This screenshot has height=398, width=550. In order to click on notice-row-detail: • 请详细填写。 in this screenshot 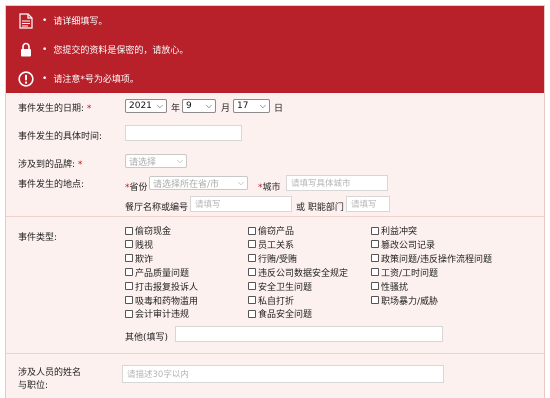, I will do `click(275, 20)`.